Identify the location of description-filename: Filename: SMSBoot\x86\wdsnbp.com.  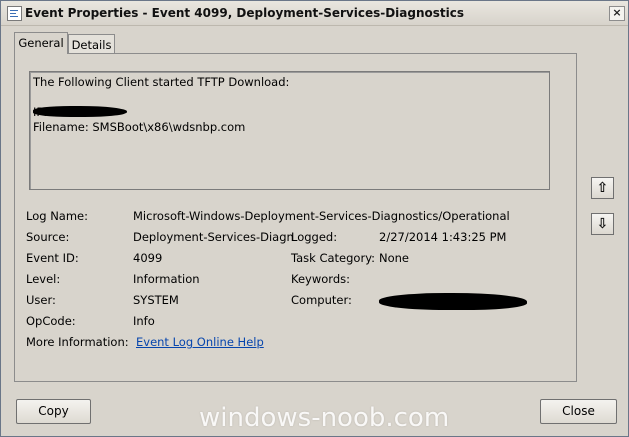
(139, 127).